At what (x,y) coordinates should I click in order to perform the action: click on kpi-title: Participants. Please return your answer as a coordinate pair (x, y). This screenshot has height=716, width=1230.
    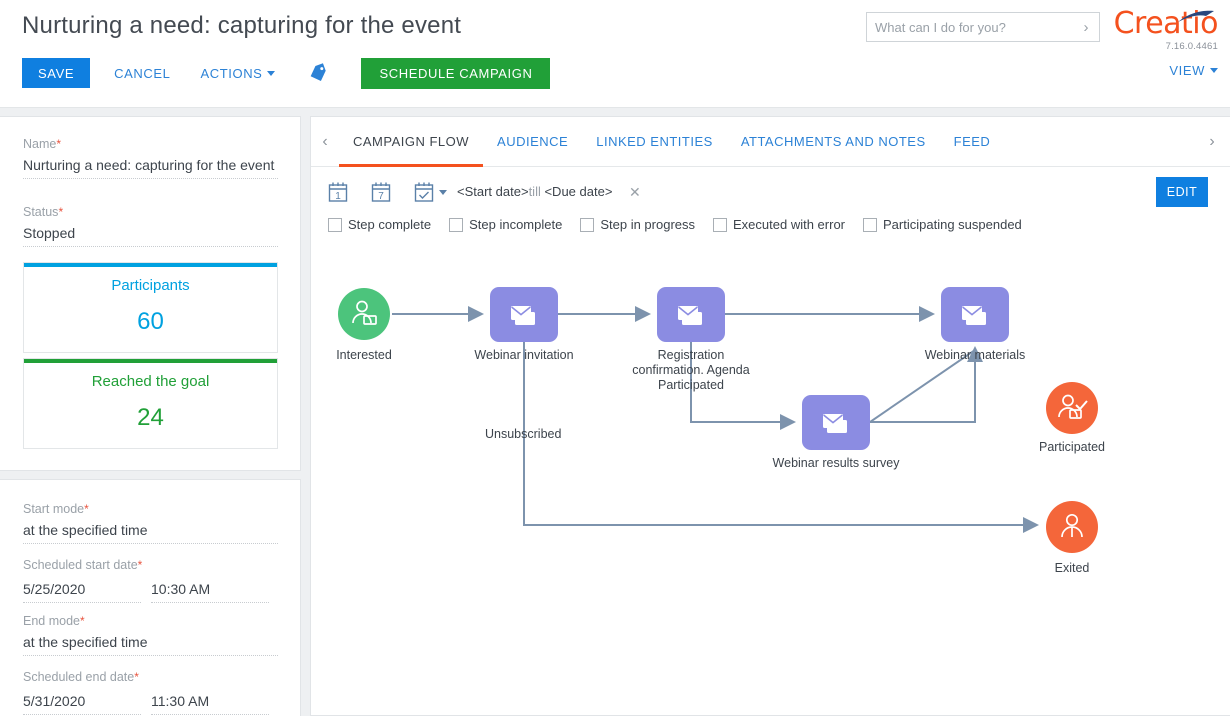
    Looking at the image, I should click on (150, 285).